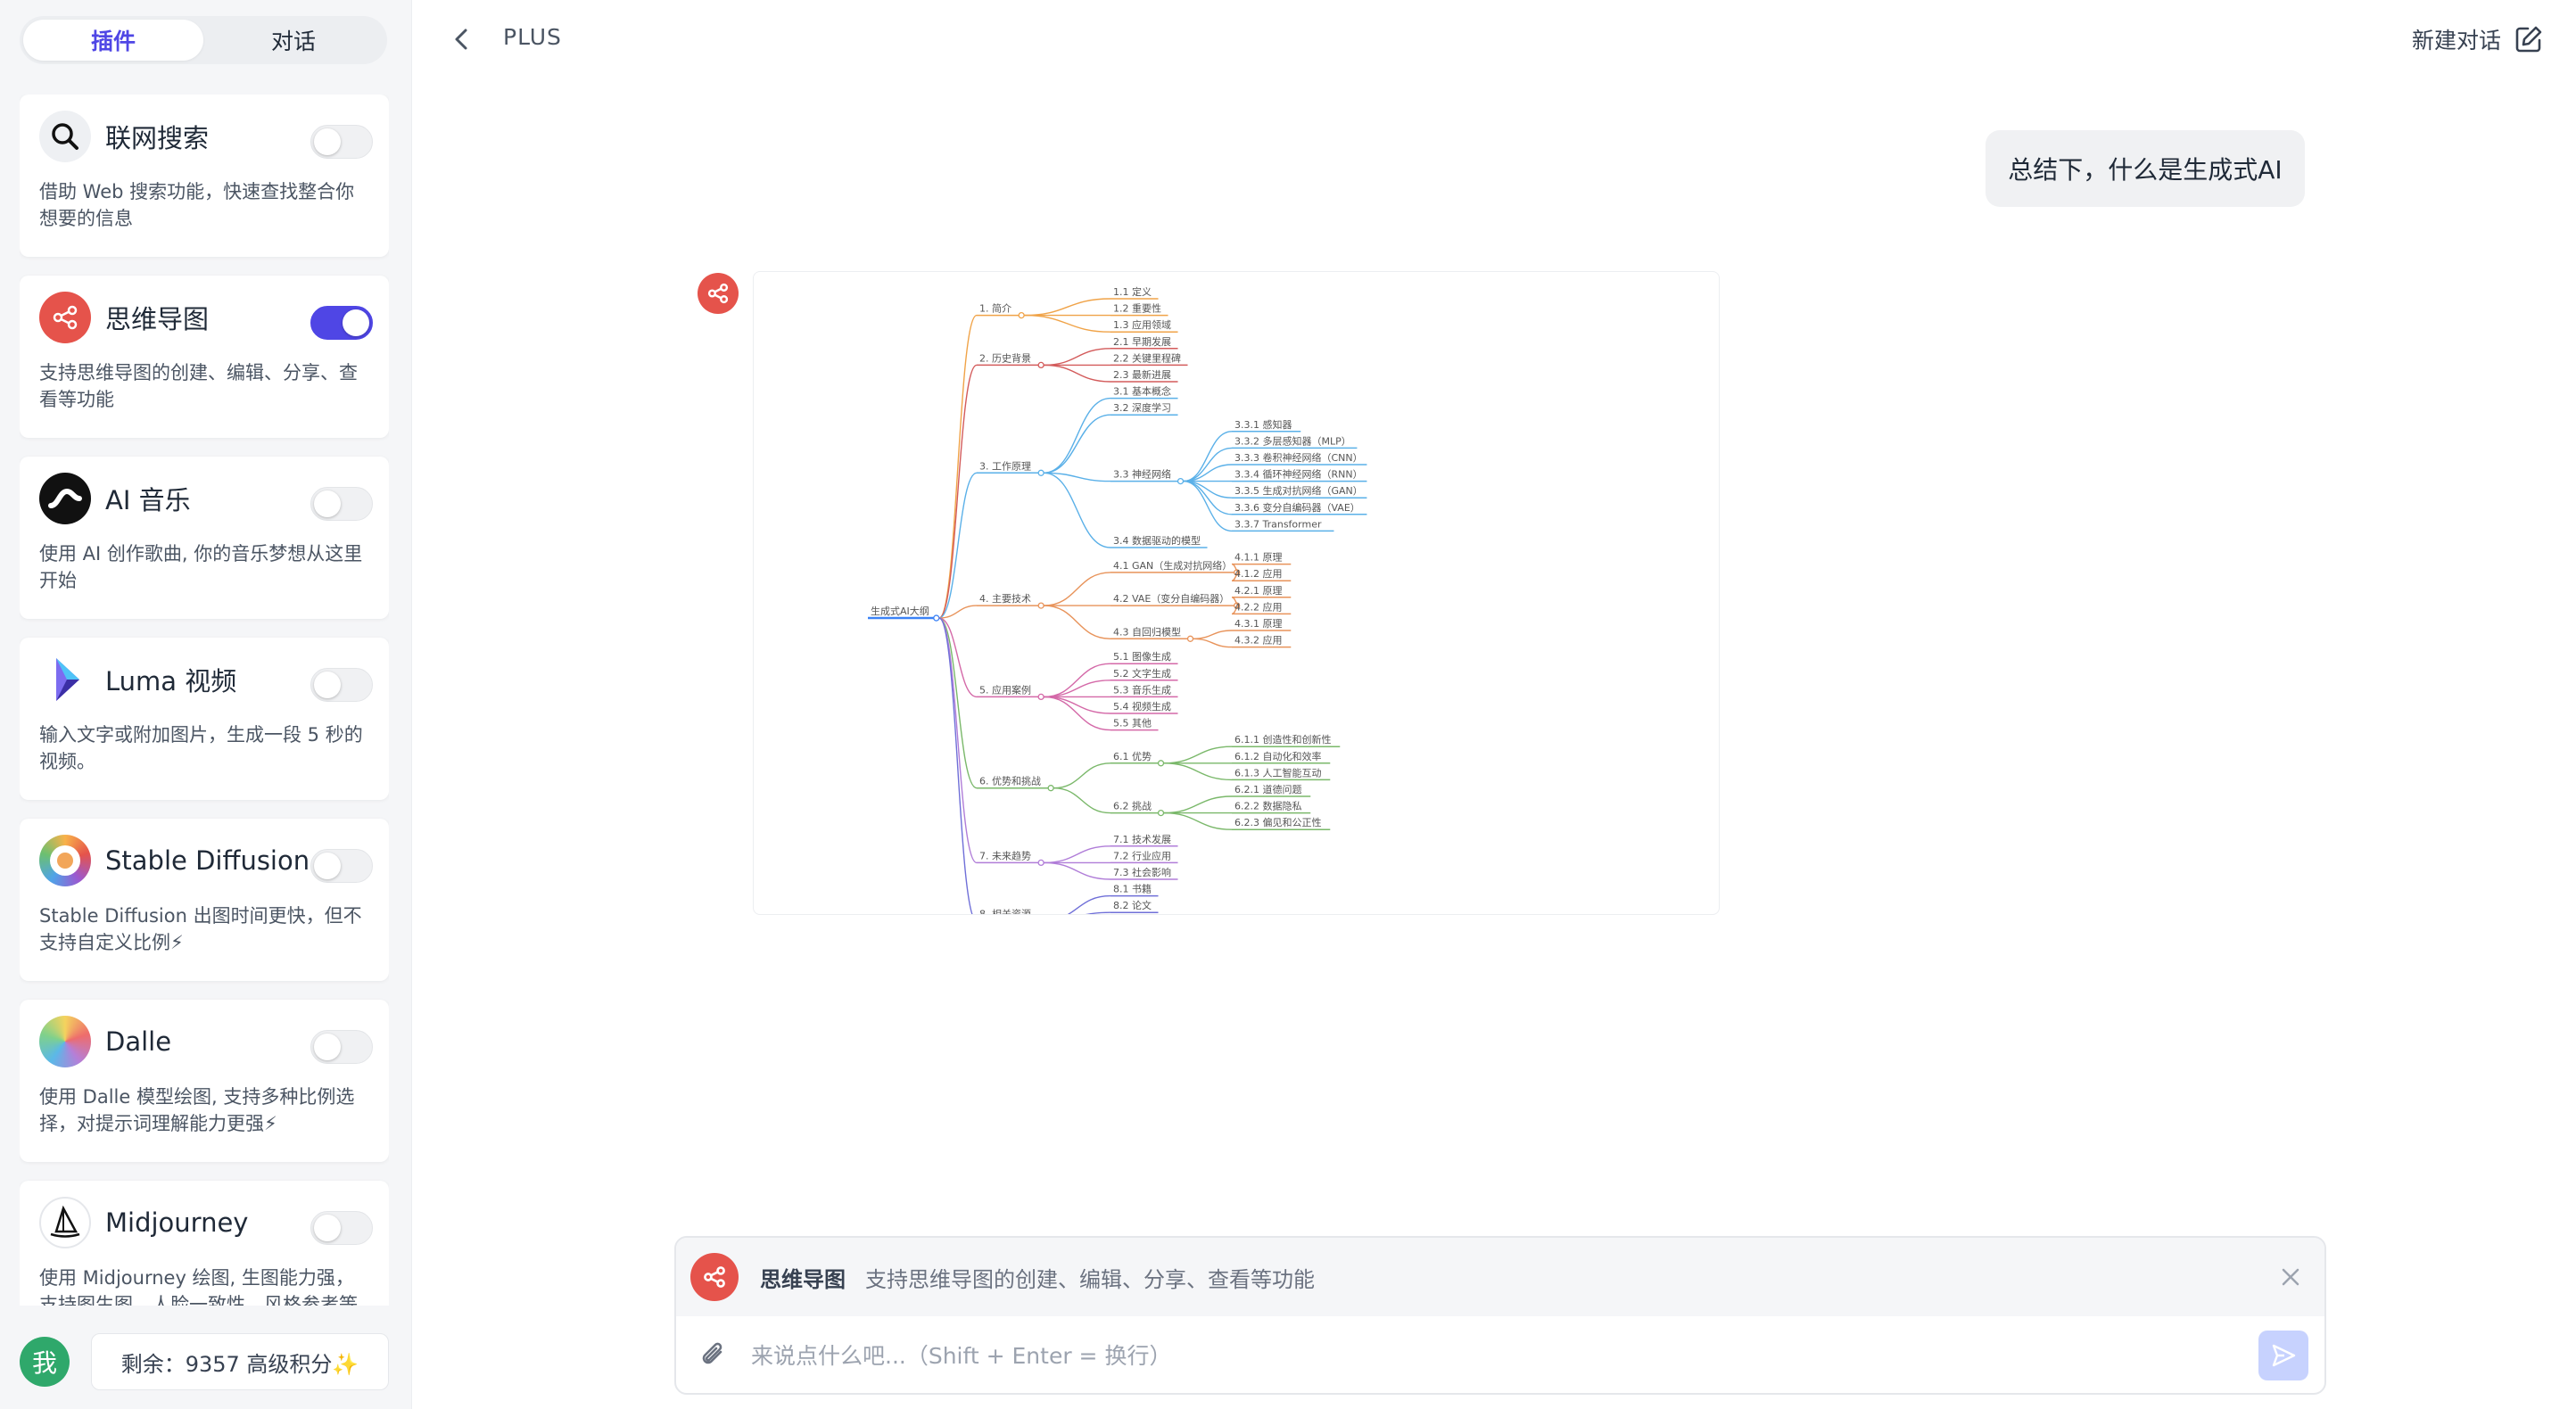 This screenshot has width=2576, height=1409. Describe the element at coordinates (1005, 689) in the screenshot. I see `mindmap-node: 5. 应用案例` at that location.